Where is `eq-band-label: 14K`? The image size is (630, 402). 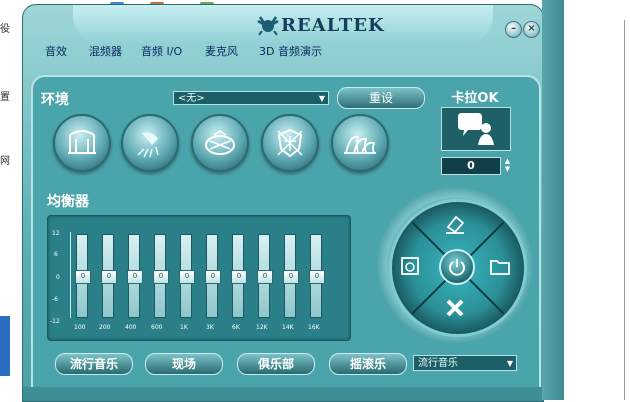 eq-band-label: 14K is located at coordinates (288, 327).